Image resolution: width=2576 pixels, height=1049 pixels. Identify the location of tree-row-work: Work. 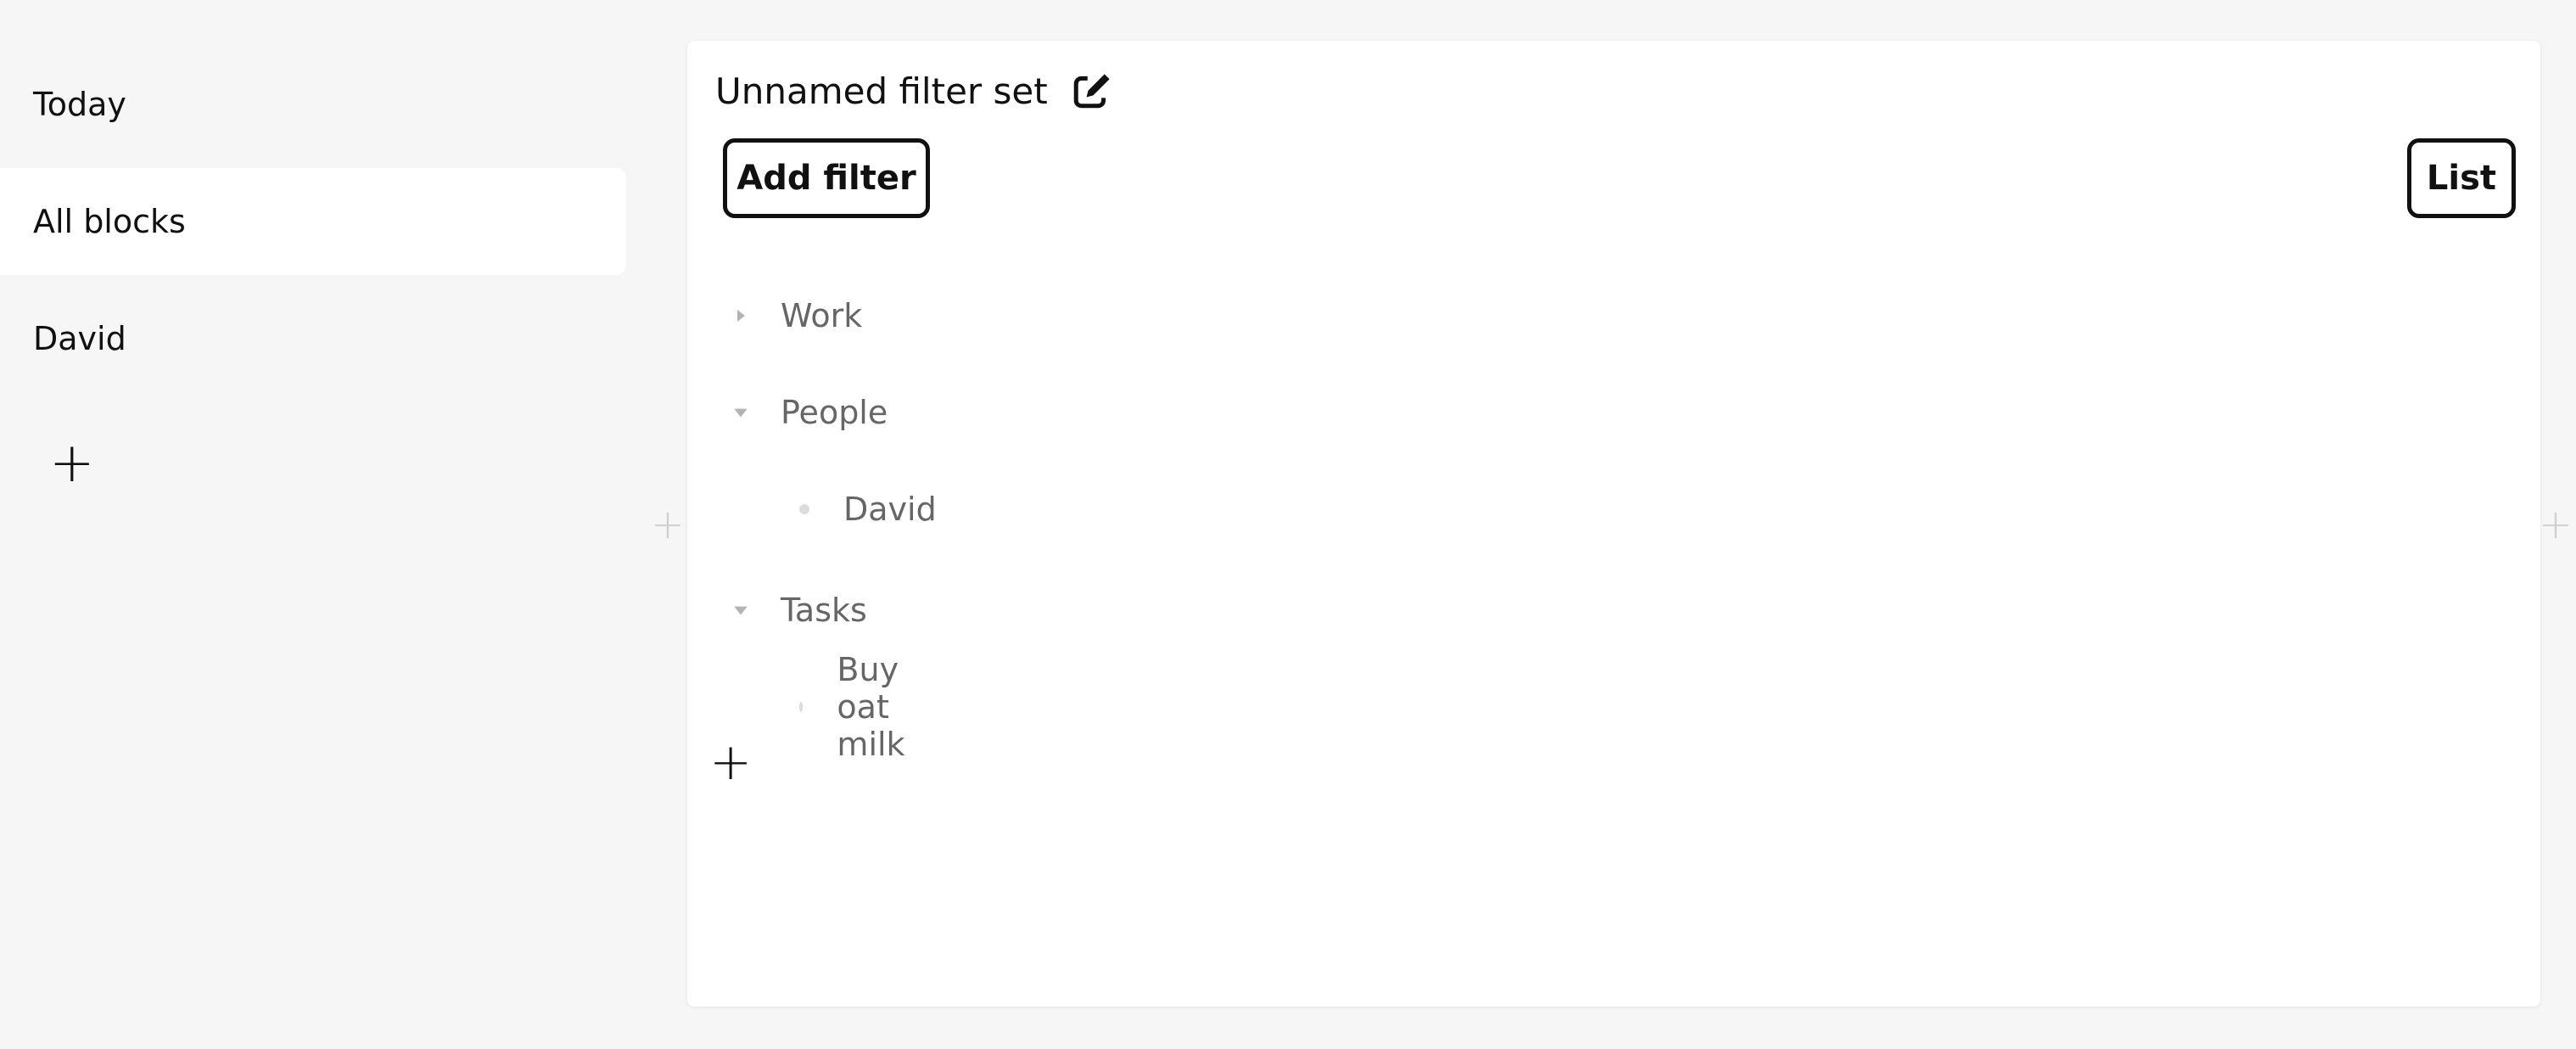
(795, 315).